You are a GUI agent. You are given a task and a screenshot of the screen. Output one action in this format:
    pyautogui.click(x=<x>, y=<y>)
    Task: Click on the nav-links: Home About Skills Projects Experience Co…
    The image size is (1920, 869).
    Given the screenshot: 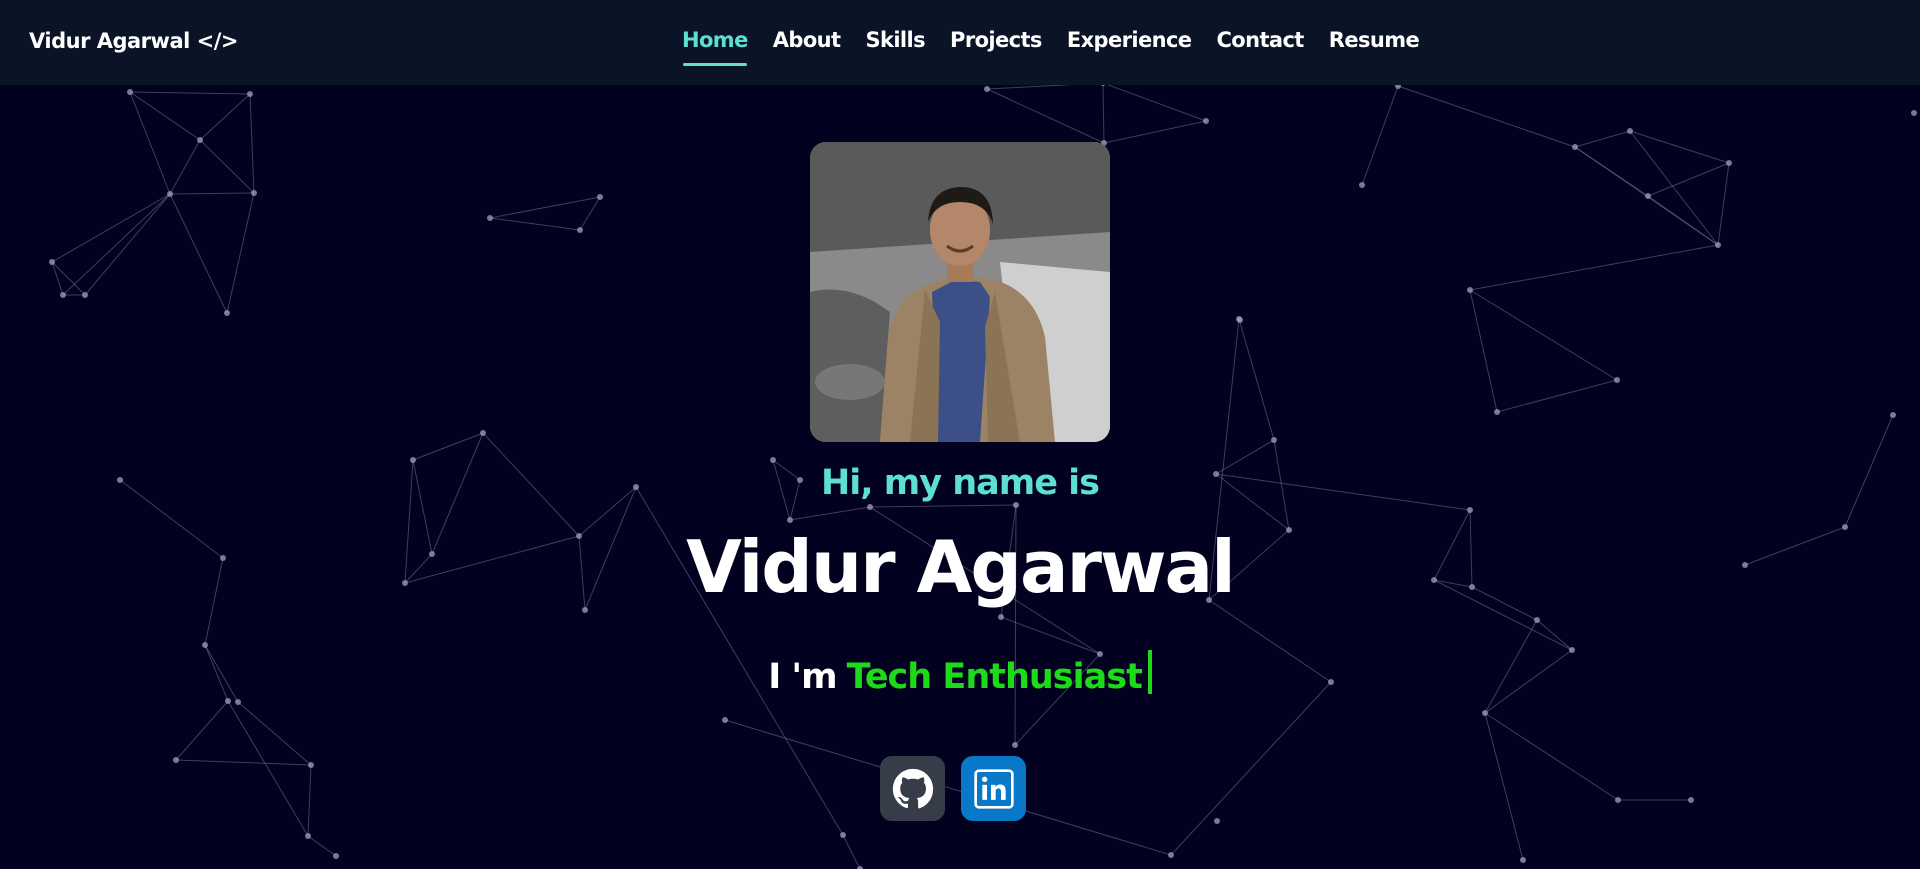 What is the action you would take?
    pyautogui.click(x=1063, y=47)
    